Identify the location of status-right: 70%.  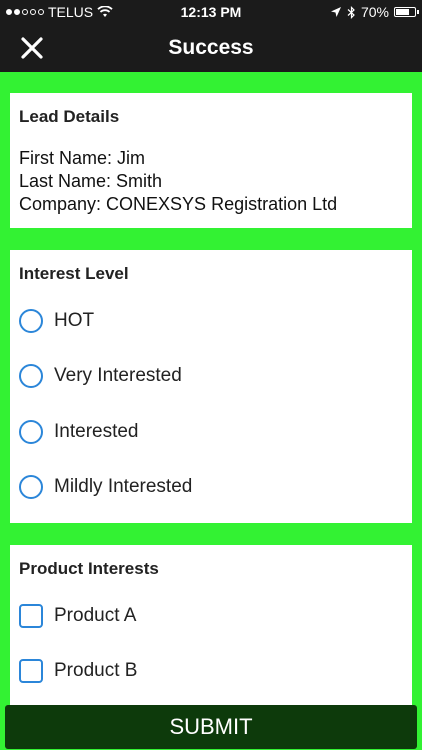
(374, 12).